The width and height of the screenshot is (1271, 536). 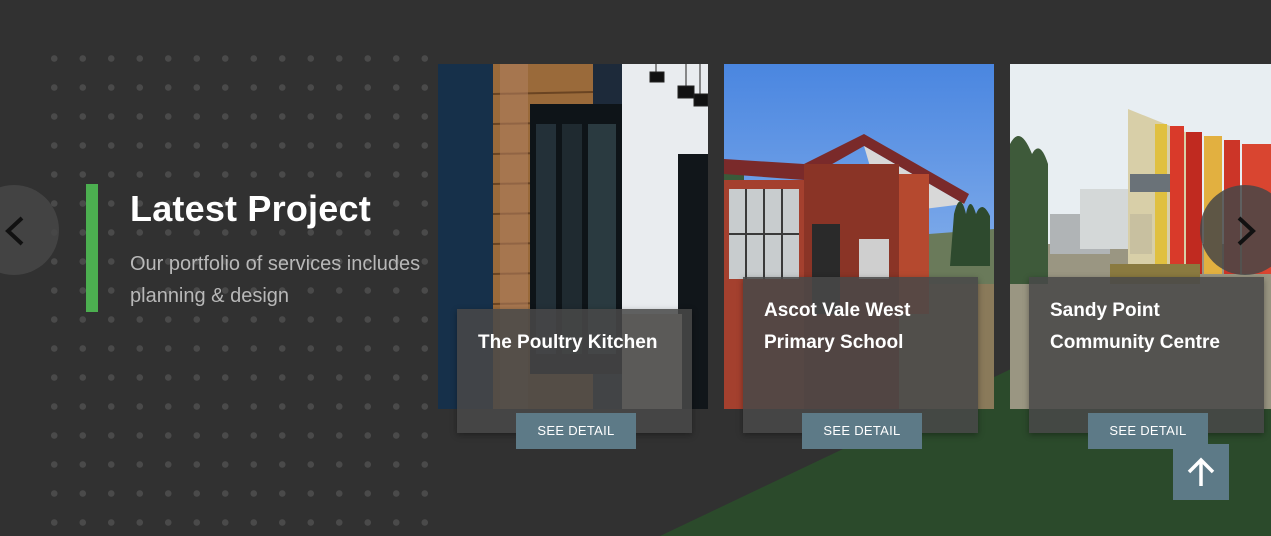 What do you see at coordinates (250, 208) in the screenshot?
I see `section-title: Latest Project` at bounding box center [250, 208].